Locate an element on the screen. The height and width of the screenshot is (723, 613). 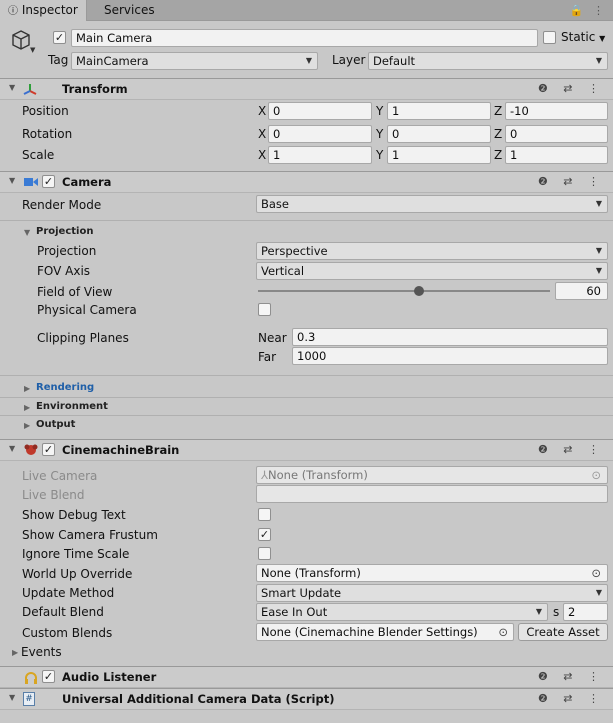
camera-header: ▼ ✓ Camera ❷ ⇄ ⋮ is located at coordinates (306, 182).